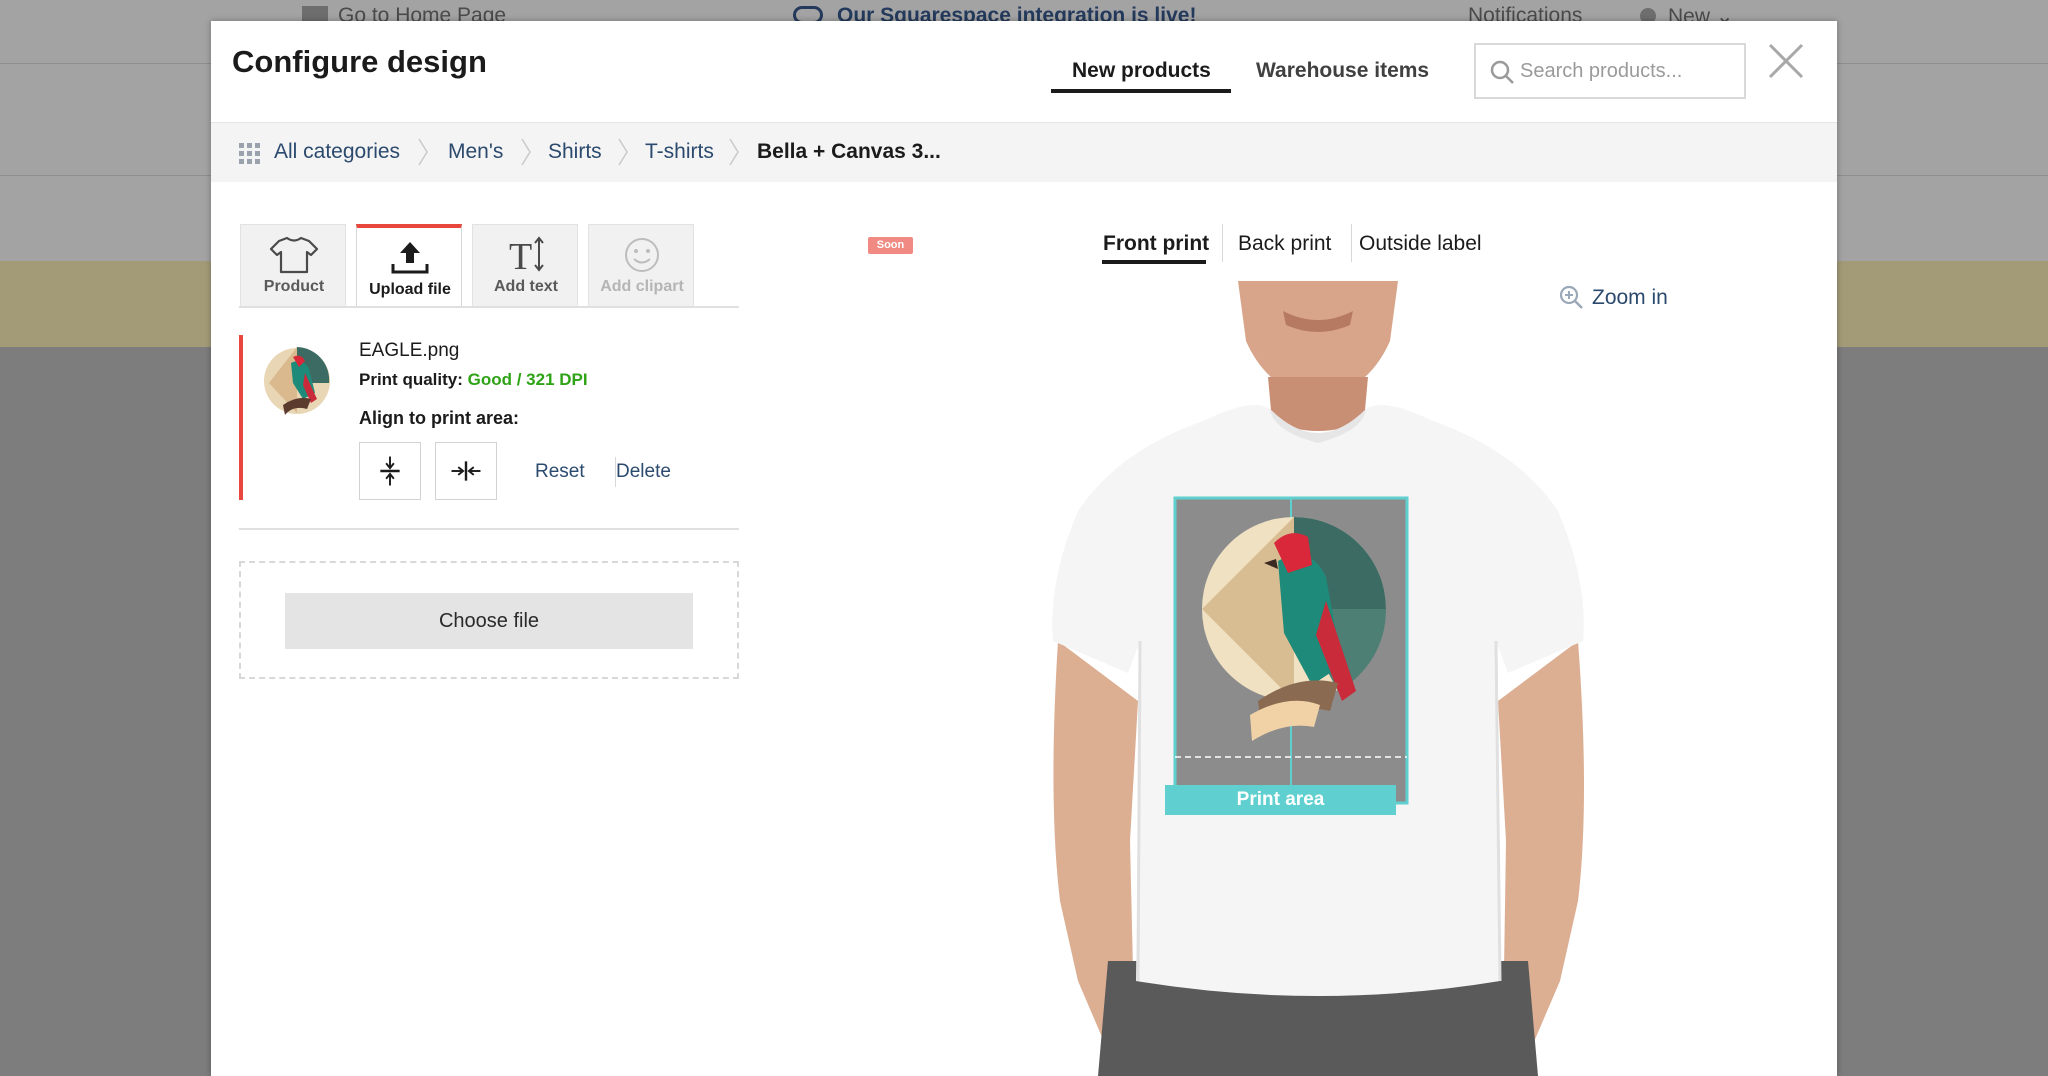 This screenshot has width=2048, height=1076. What do you see at coordinates (642, 286) in the screenshot?
I see `tool-tab-label: Add clipart` at bounding box center [642, 286].